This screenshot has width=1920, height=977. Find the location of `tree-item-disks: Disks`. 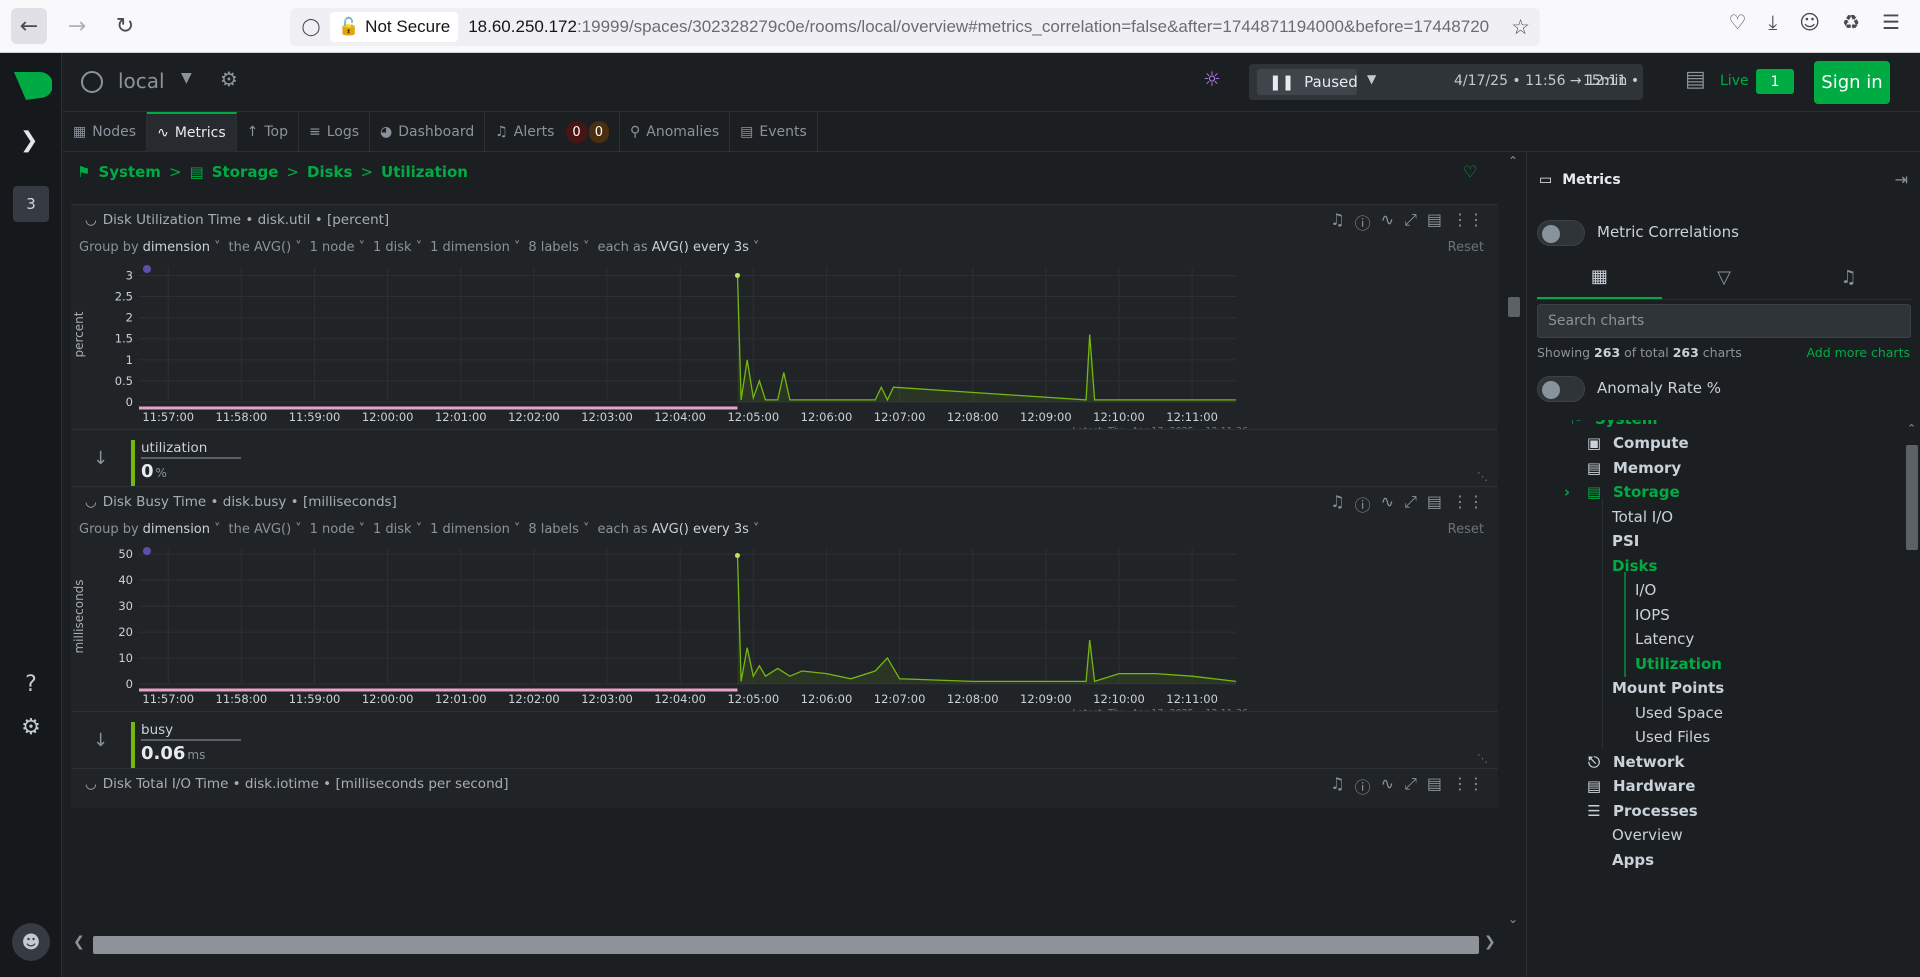

tree-item-disks: Disks is located at coordinates (1634, 566).